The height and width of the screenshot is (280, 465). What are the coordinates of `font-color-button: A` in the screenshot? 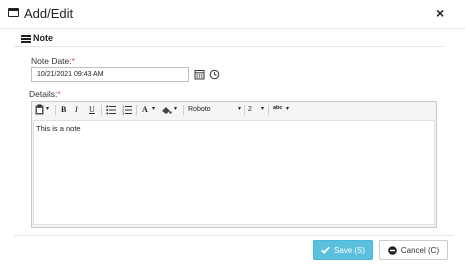 It's located at (145, 109).